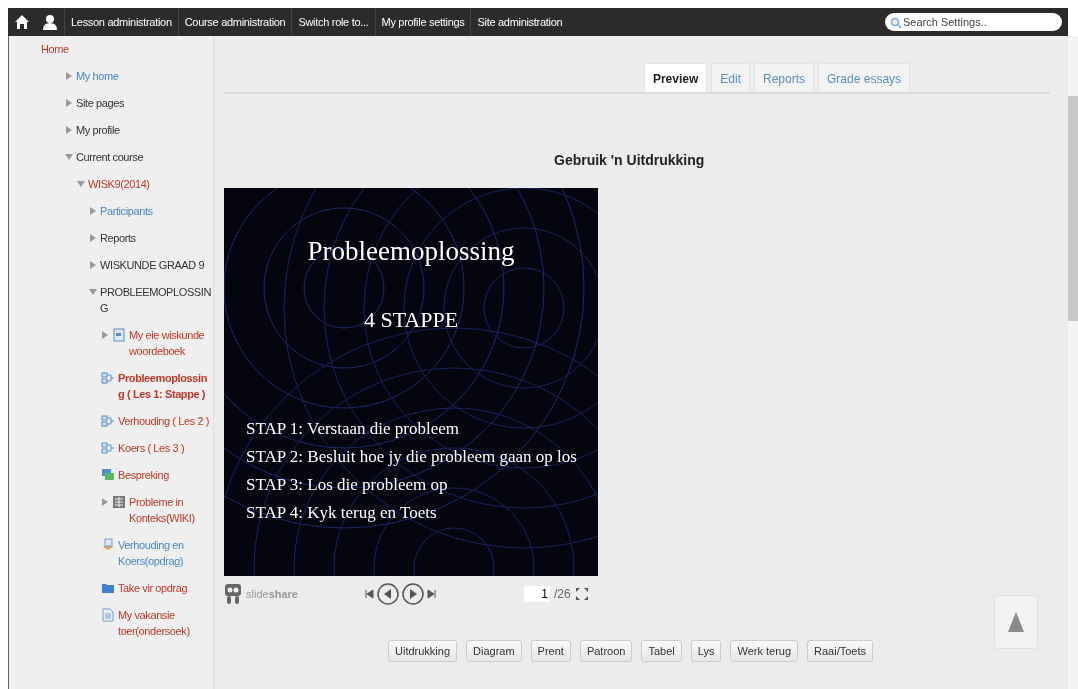 Image resolution: width=1078 pixels, height=689 pixels. Describe the element at coordinates (764, 651) in the screenshot. I see `navigation-button: Werk terug` at that location.